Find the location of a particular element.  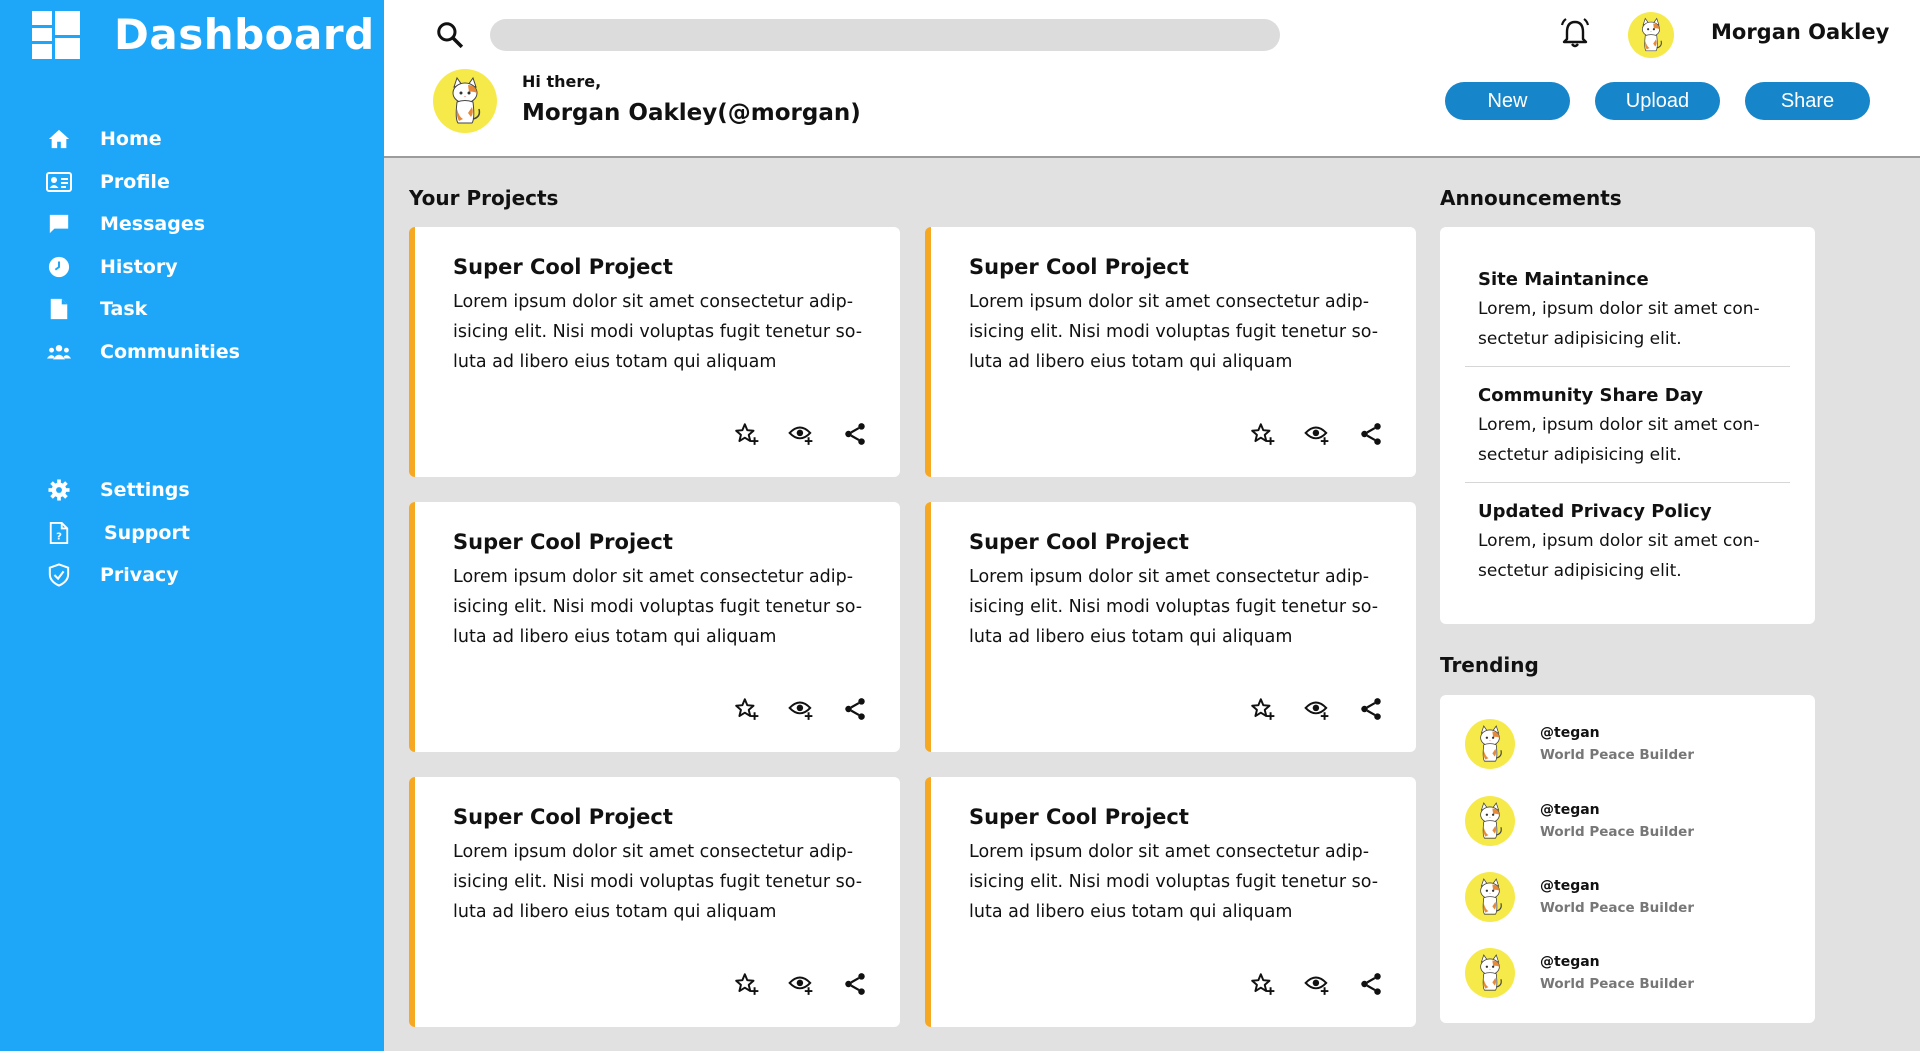

sidebar-item-messages: Messages is located at coordinates (143, 224).